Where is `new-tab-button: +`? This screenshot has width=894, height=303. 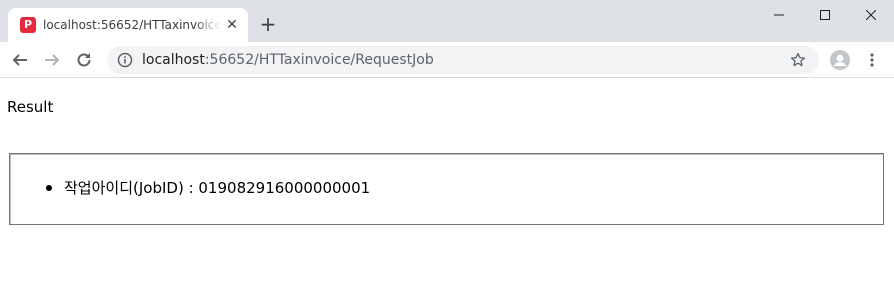 new-tab-button: + is located at coordinates (268, 25).